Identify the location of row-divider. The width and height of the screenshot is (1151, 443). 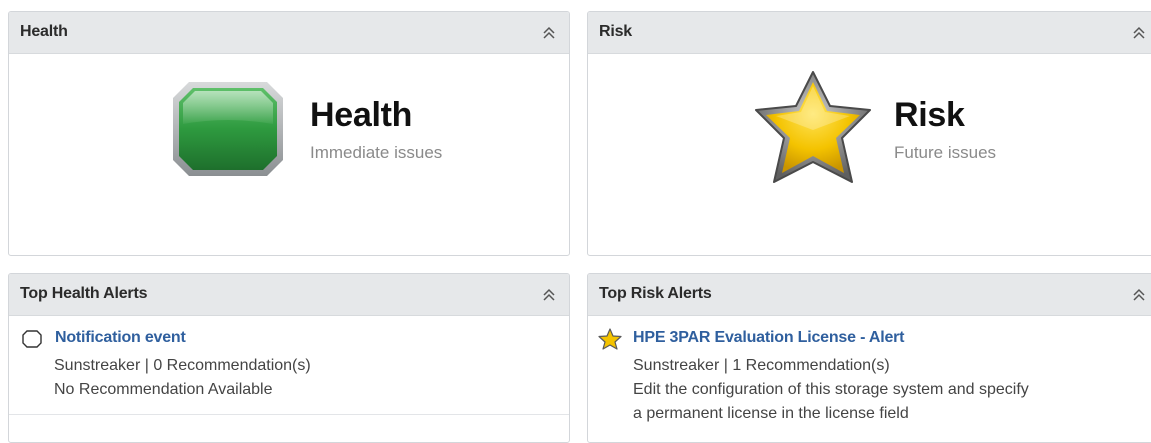
(289, 414).